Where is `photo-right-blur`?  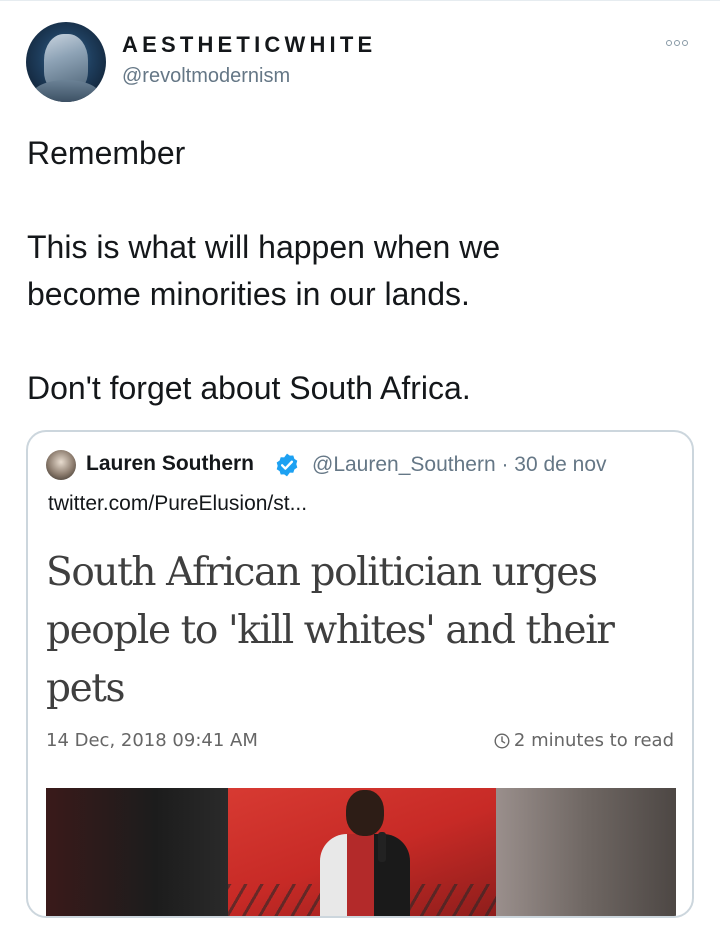 photo-right-blur is located at coordinates (586, 852).